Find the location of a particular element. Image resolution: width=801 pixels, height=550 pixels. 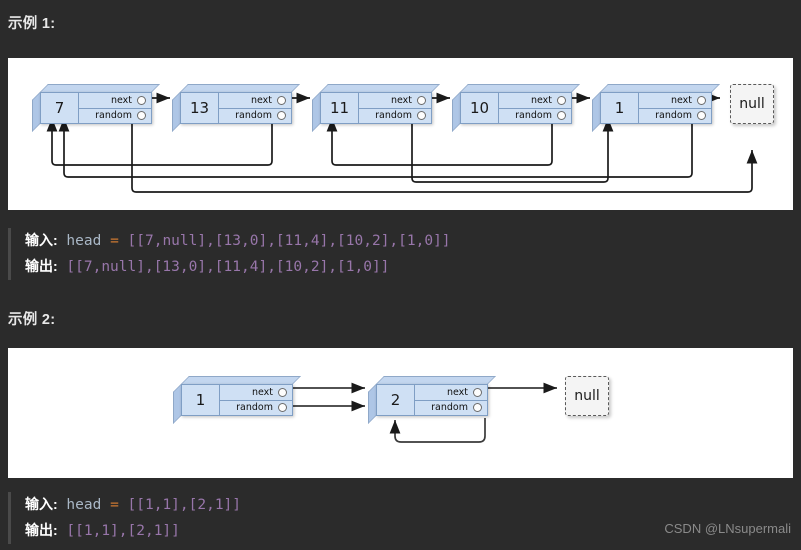

input-value: [[1,1],[2,1]] is located at coordinates (184, 505).